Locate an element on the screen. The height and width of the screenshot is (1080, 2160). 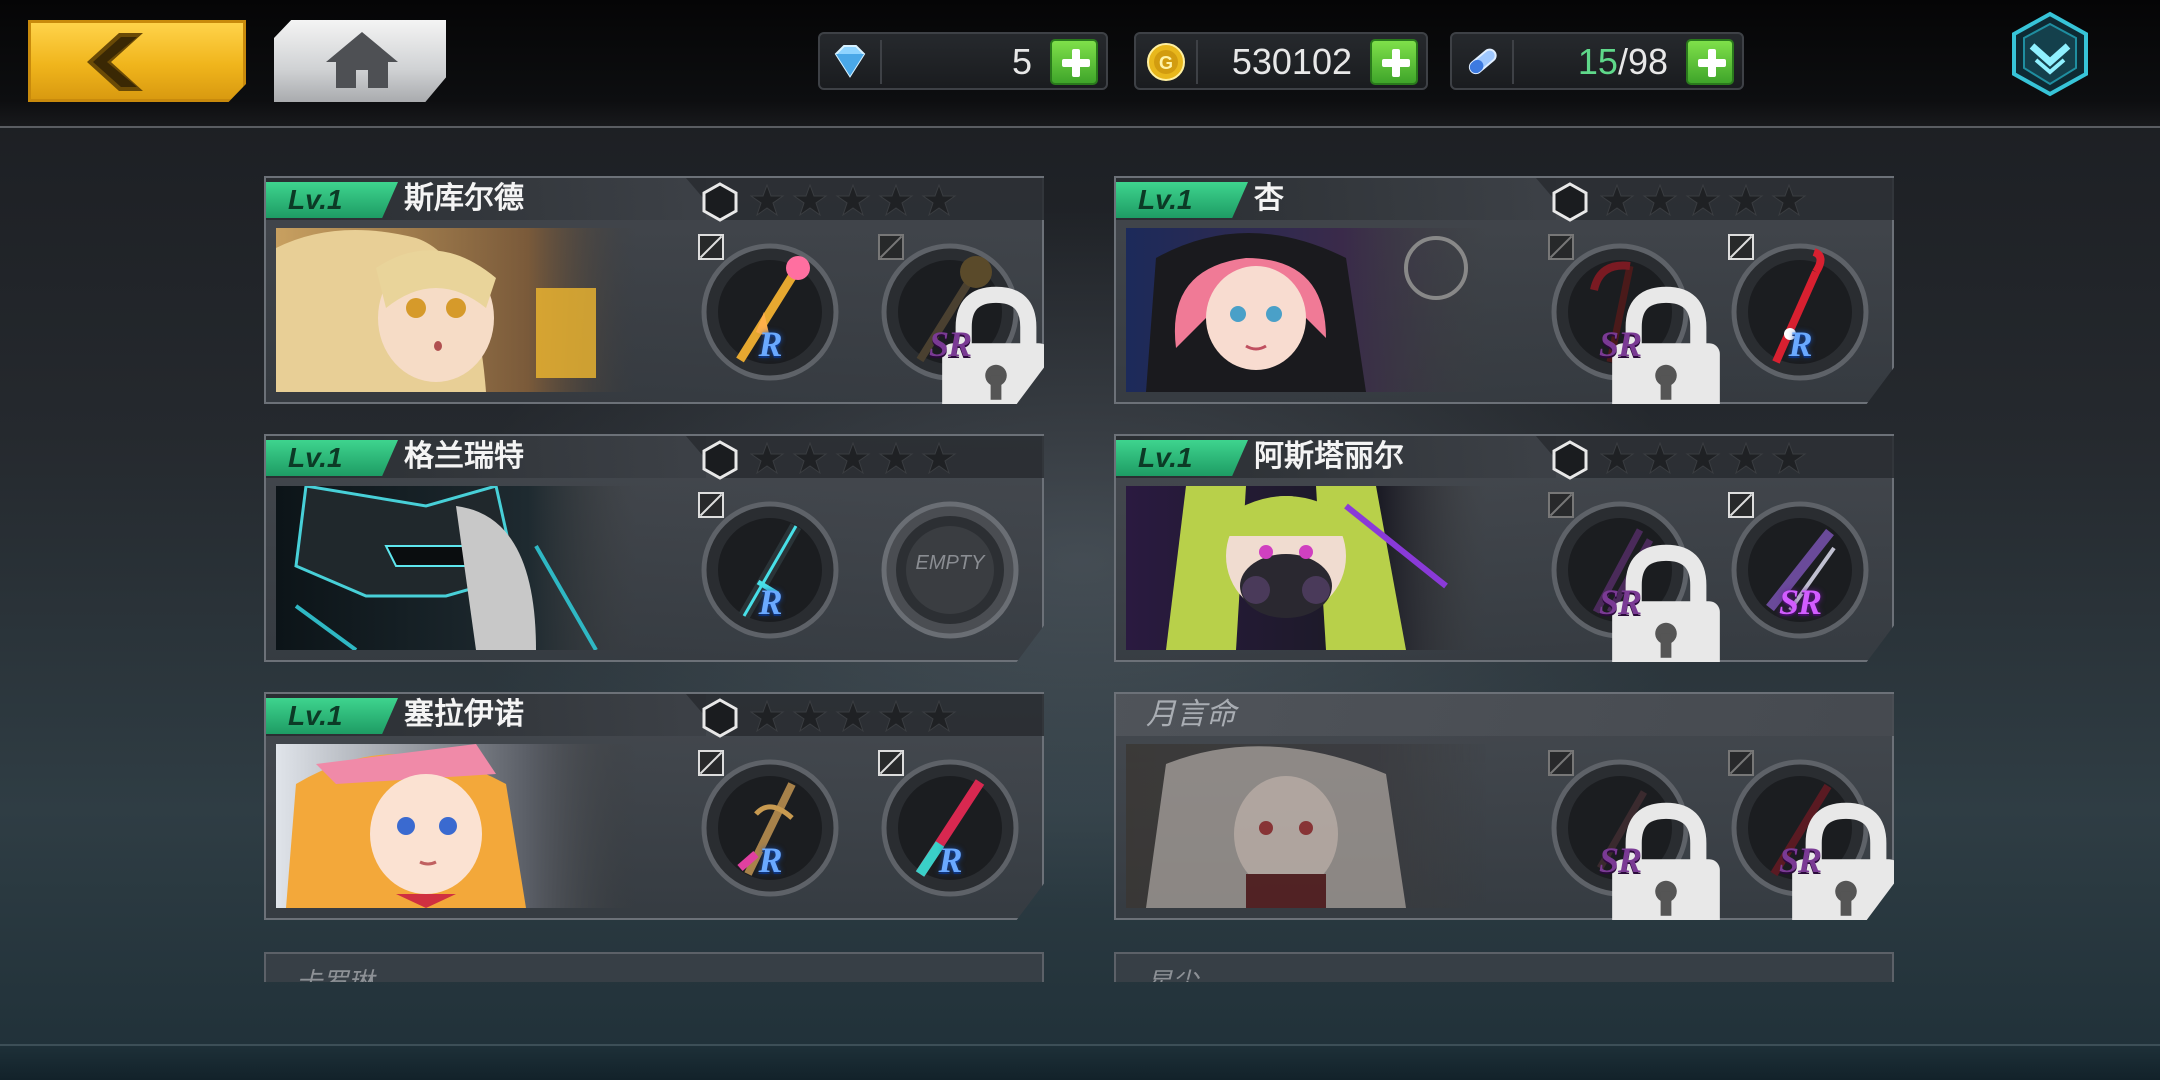
character-name: 塞拉伊诺 is located at coordinates (464, 714).